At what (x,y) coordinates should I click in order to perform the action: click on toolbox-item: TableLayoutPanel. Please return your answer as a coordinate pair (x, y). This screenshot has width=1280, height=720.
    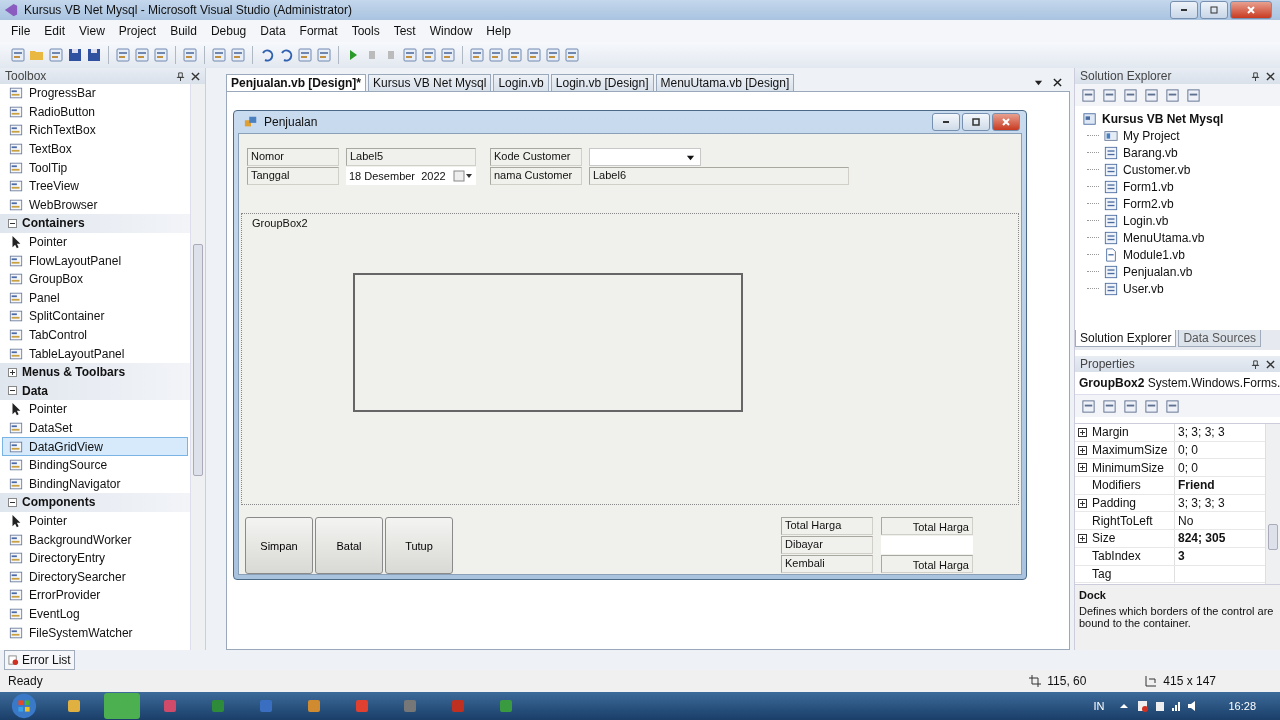
    Looking at the image, I should click on (95, 353).